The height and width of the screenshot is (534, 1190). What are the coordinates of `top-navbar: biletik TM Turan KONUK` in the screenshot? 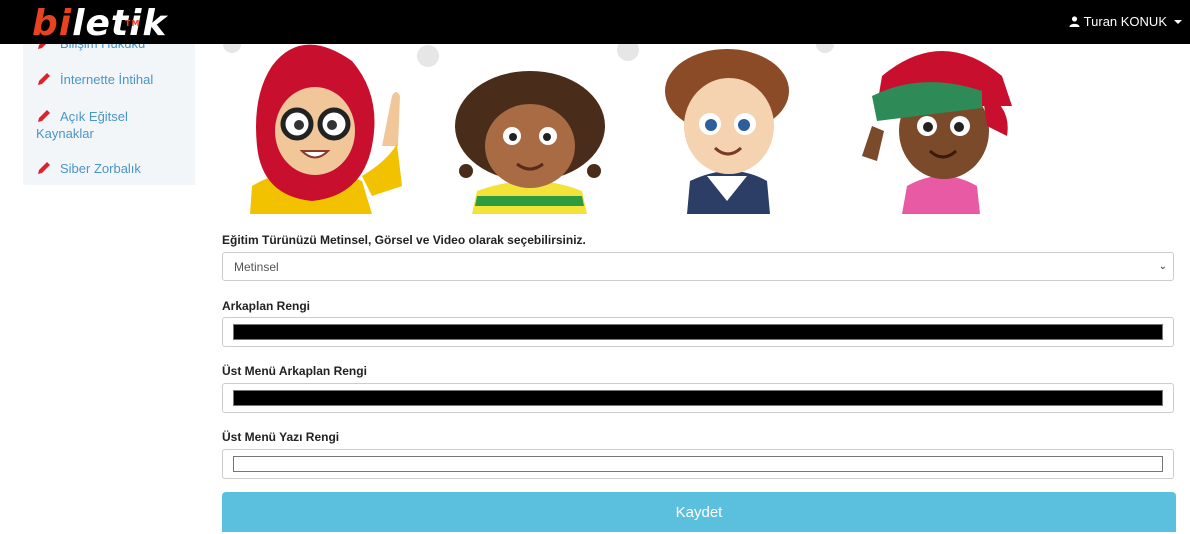 It's located at (595, 22).